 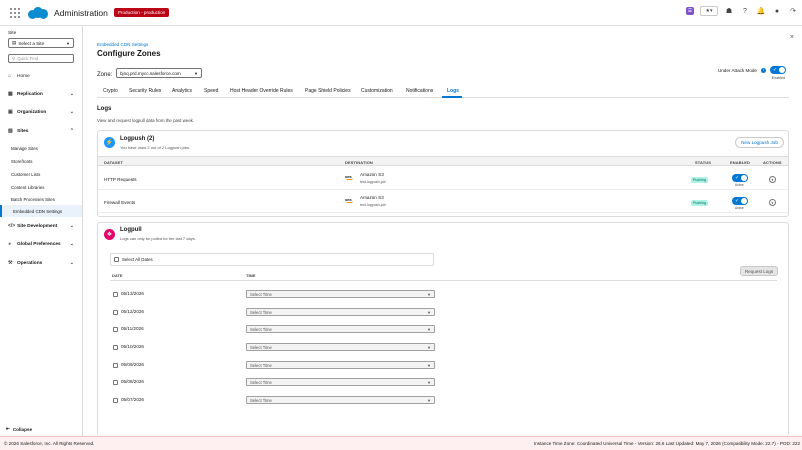 I want to click on favorites-icon: ★▾, so click(x=709, y=11).